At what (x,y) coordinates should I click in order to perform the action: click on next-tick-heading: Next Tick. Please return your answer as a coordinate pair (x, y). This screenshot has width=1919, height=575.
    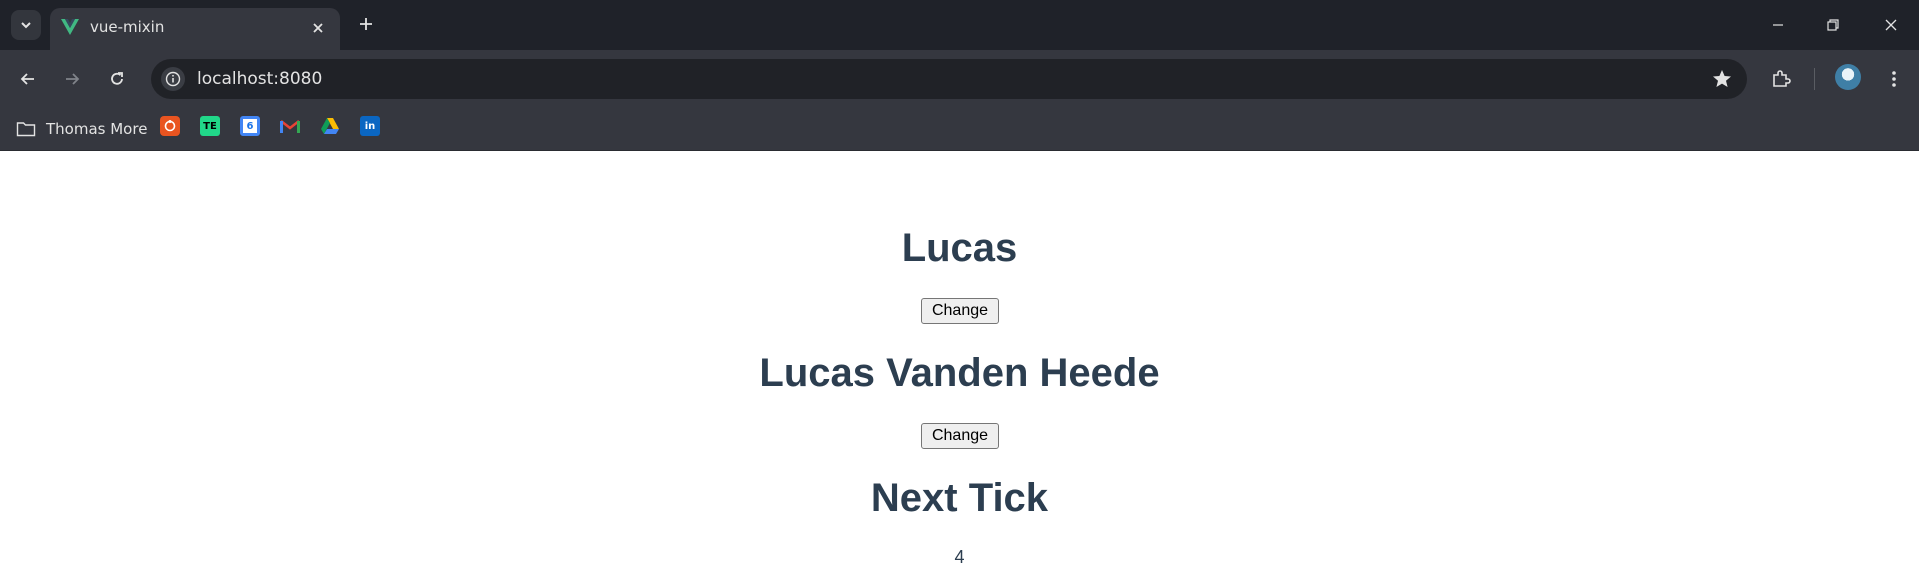
    Looking at the image, I should click on (959, 498).